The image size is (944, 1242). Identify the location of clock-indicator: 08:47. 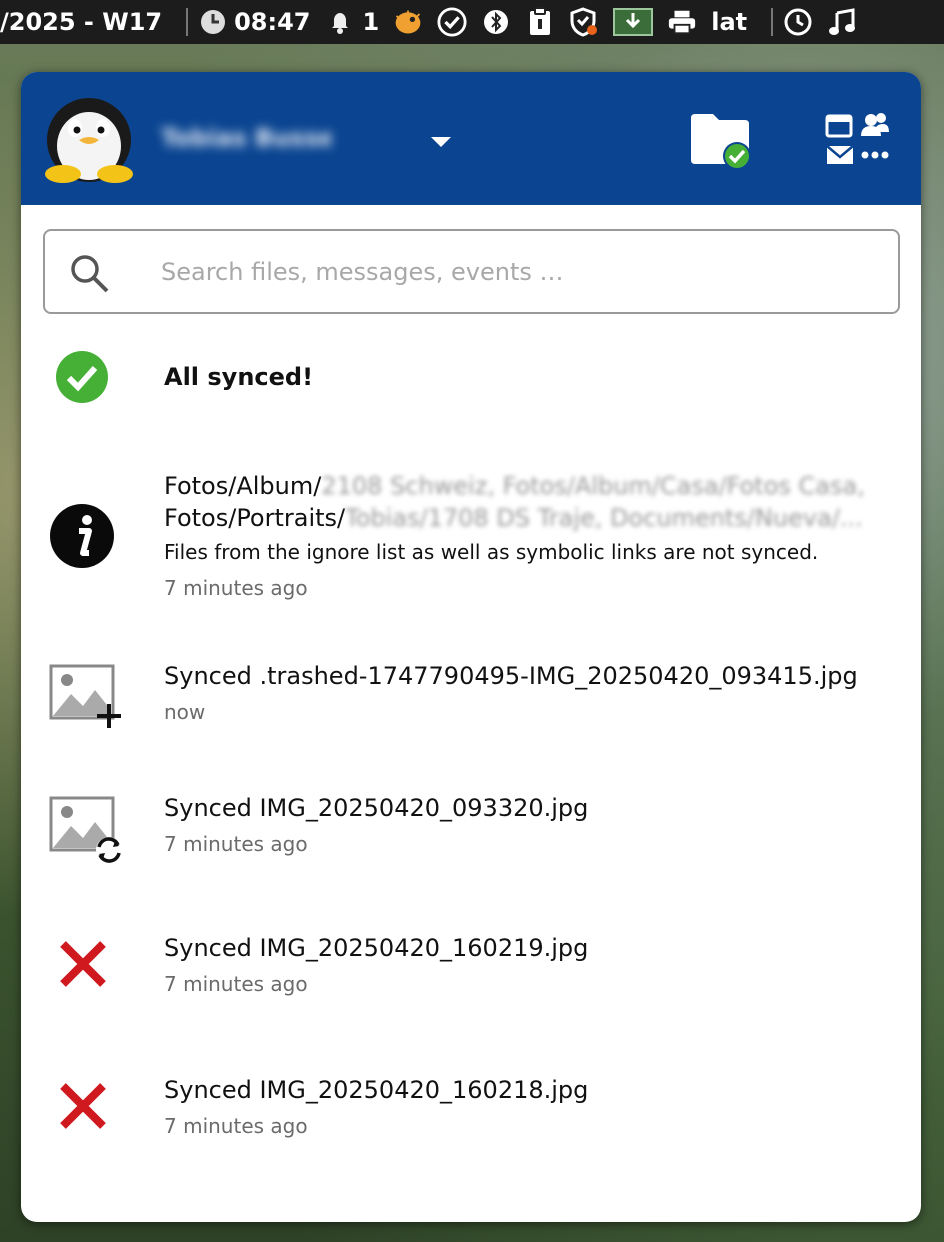
(254, 22).